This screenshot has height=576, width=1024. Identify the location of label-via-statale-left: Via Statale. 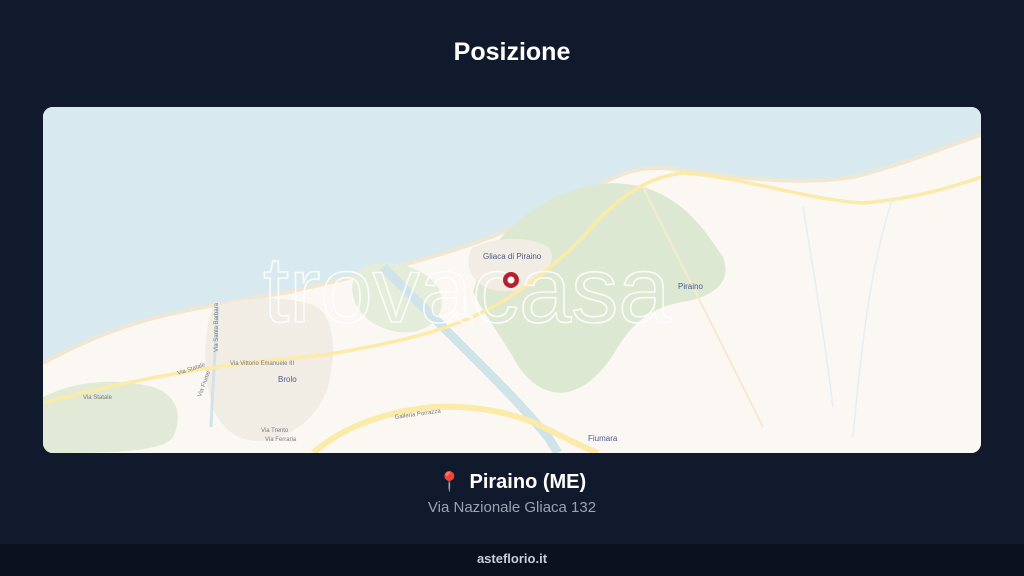
(98, 398).